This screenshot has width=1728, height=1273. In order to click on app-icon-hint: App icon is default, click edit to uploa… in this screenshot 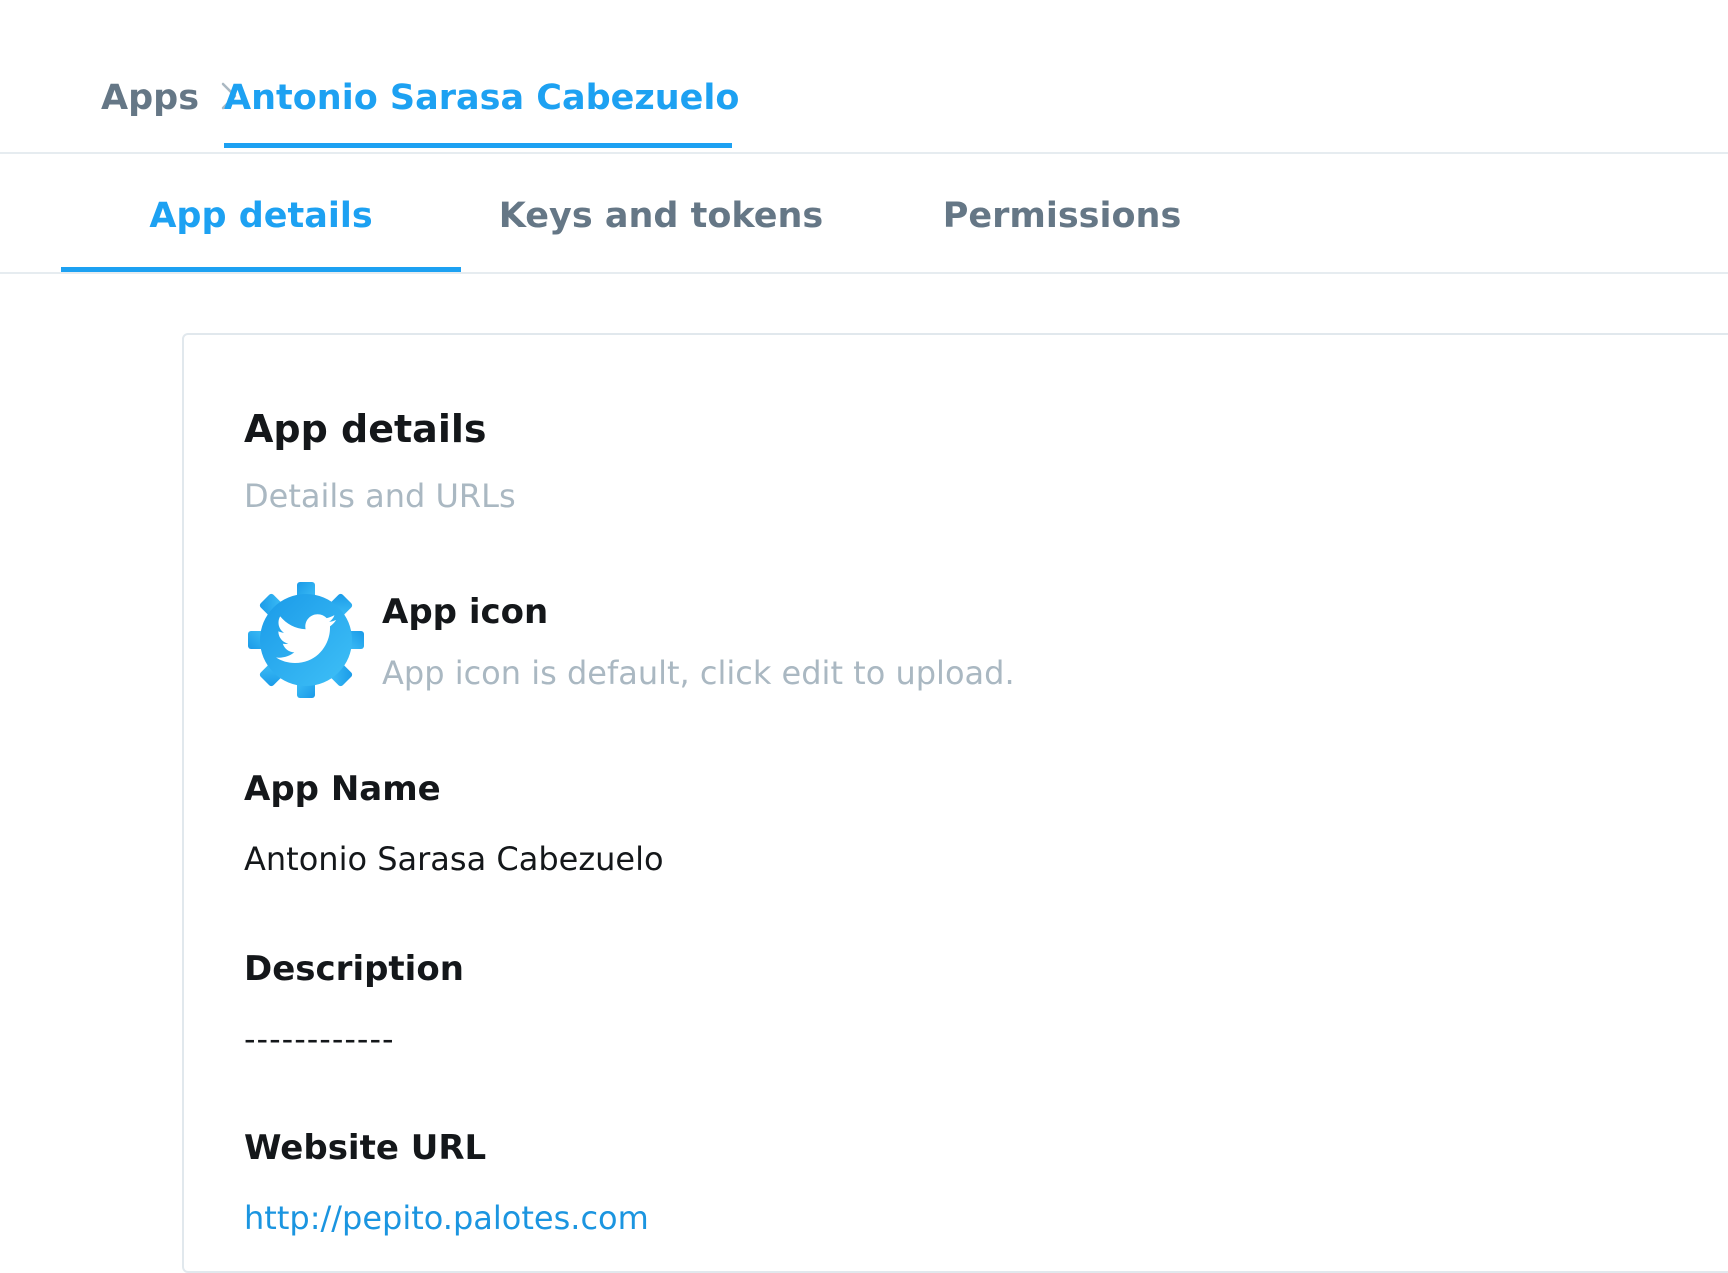, I will do `click(698, 673)`.